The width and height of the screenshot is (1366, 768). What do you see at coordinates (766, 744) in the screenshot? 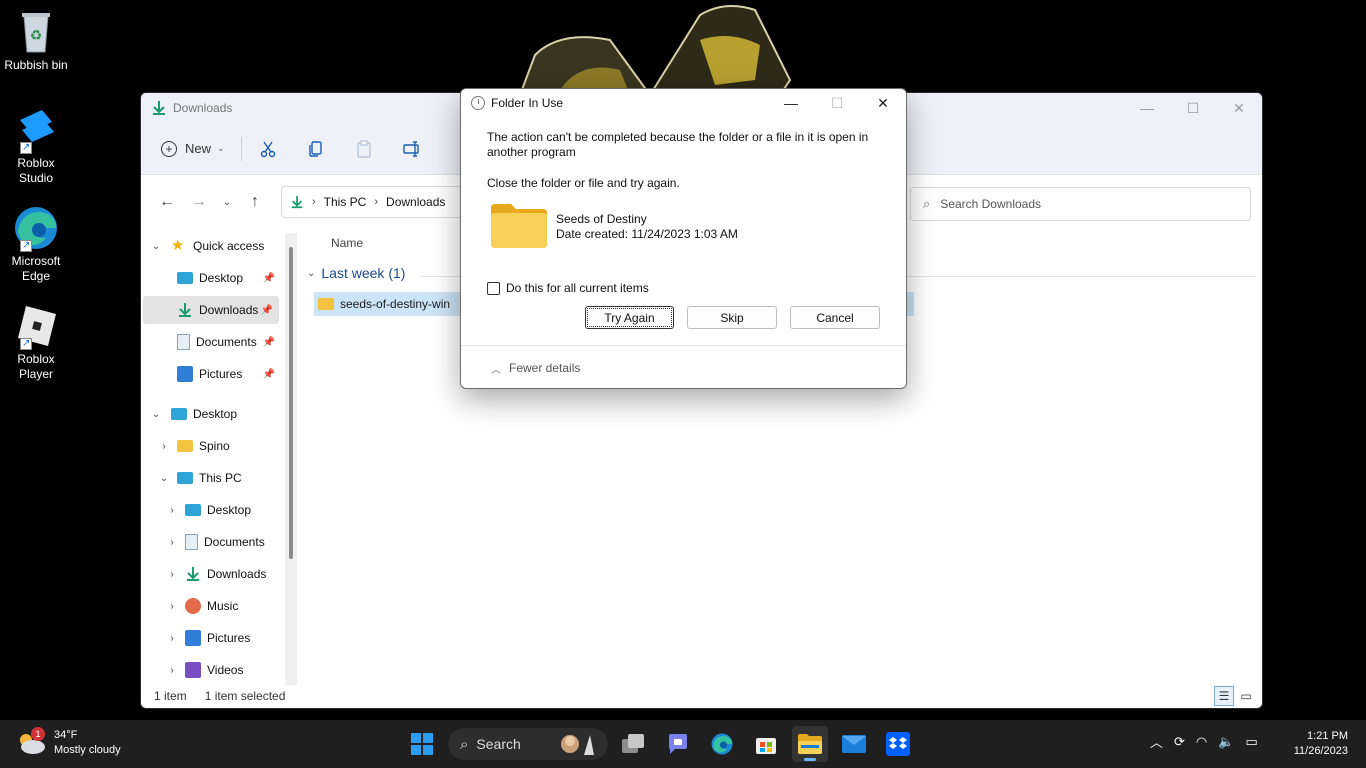
I see `store-button` at bounding box center [766, 744].